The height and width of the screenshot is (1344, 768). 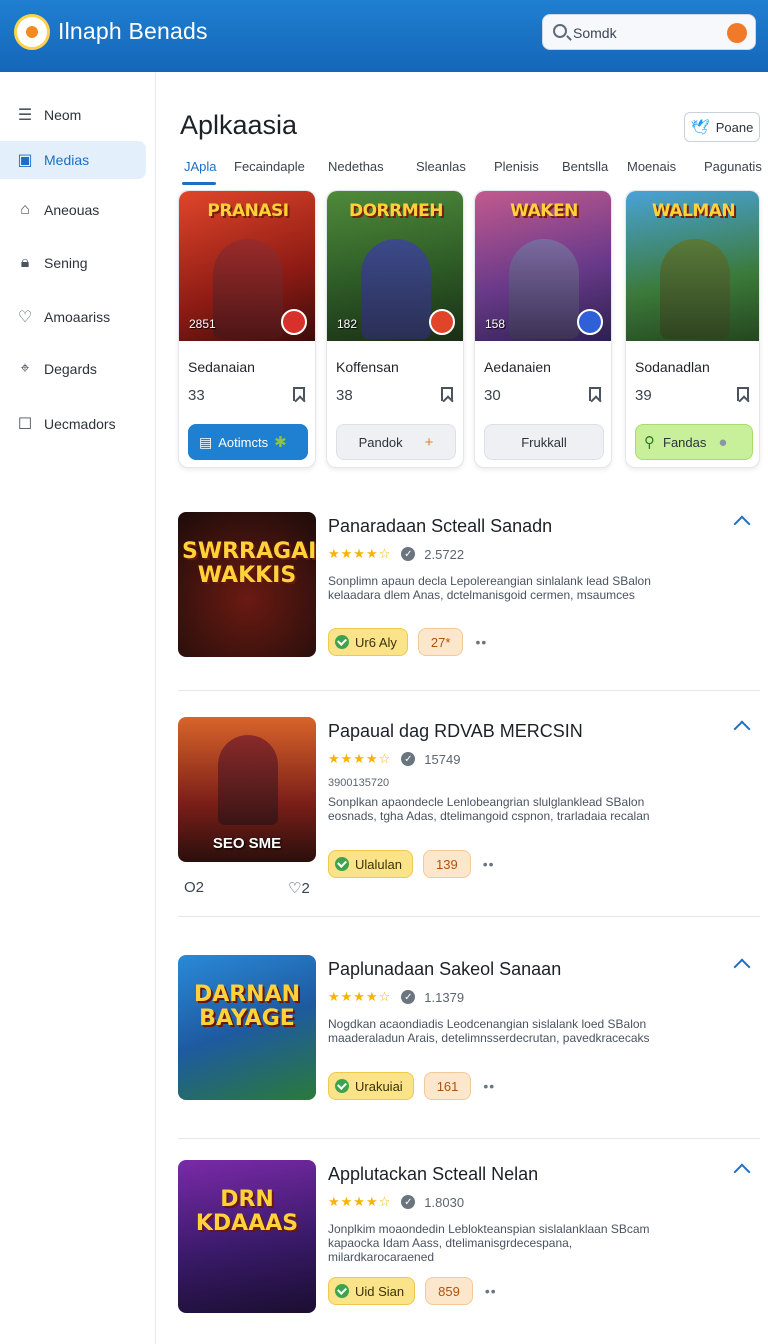 I want to click on sidebar-item-sening: 🔒︎ Sening, so click(x=73, y=263).